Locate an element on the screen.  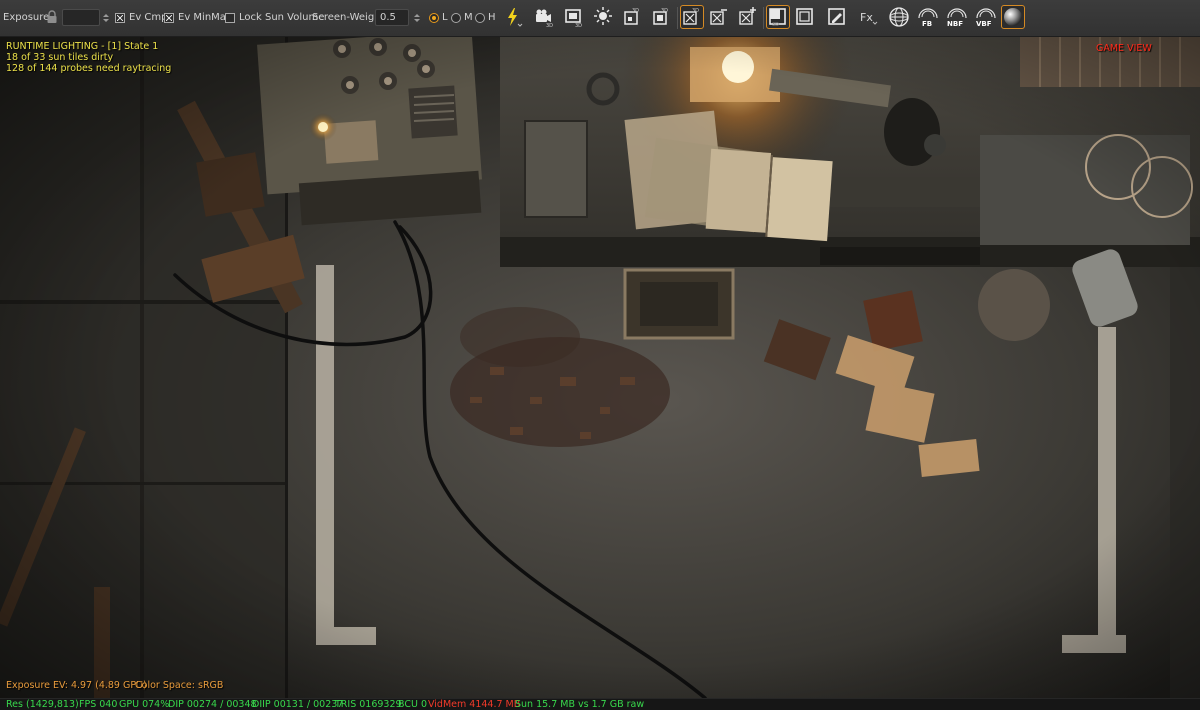
lightning-icon is located at coordinates (513, 17).